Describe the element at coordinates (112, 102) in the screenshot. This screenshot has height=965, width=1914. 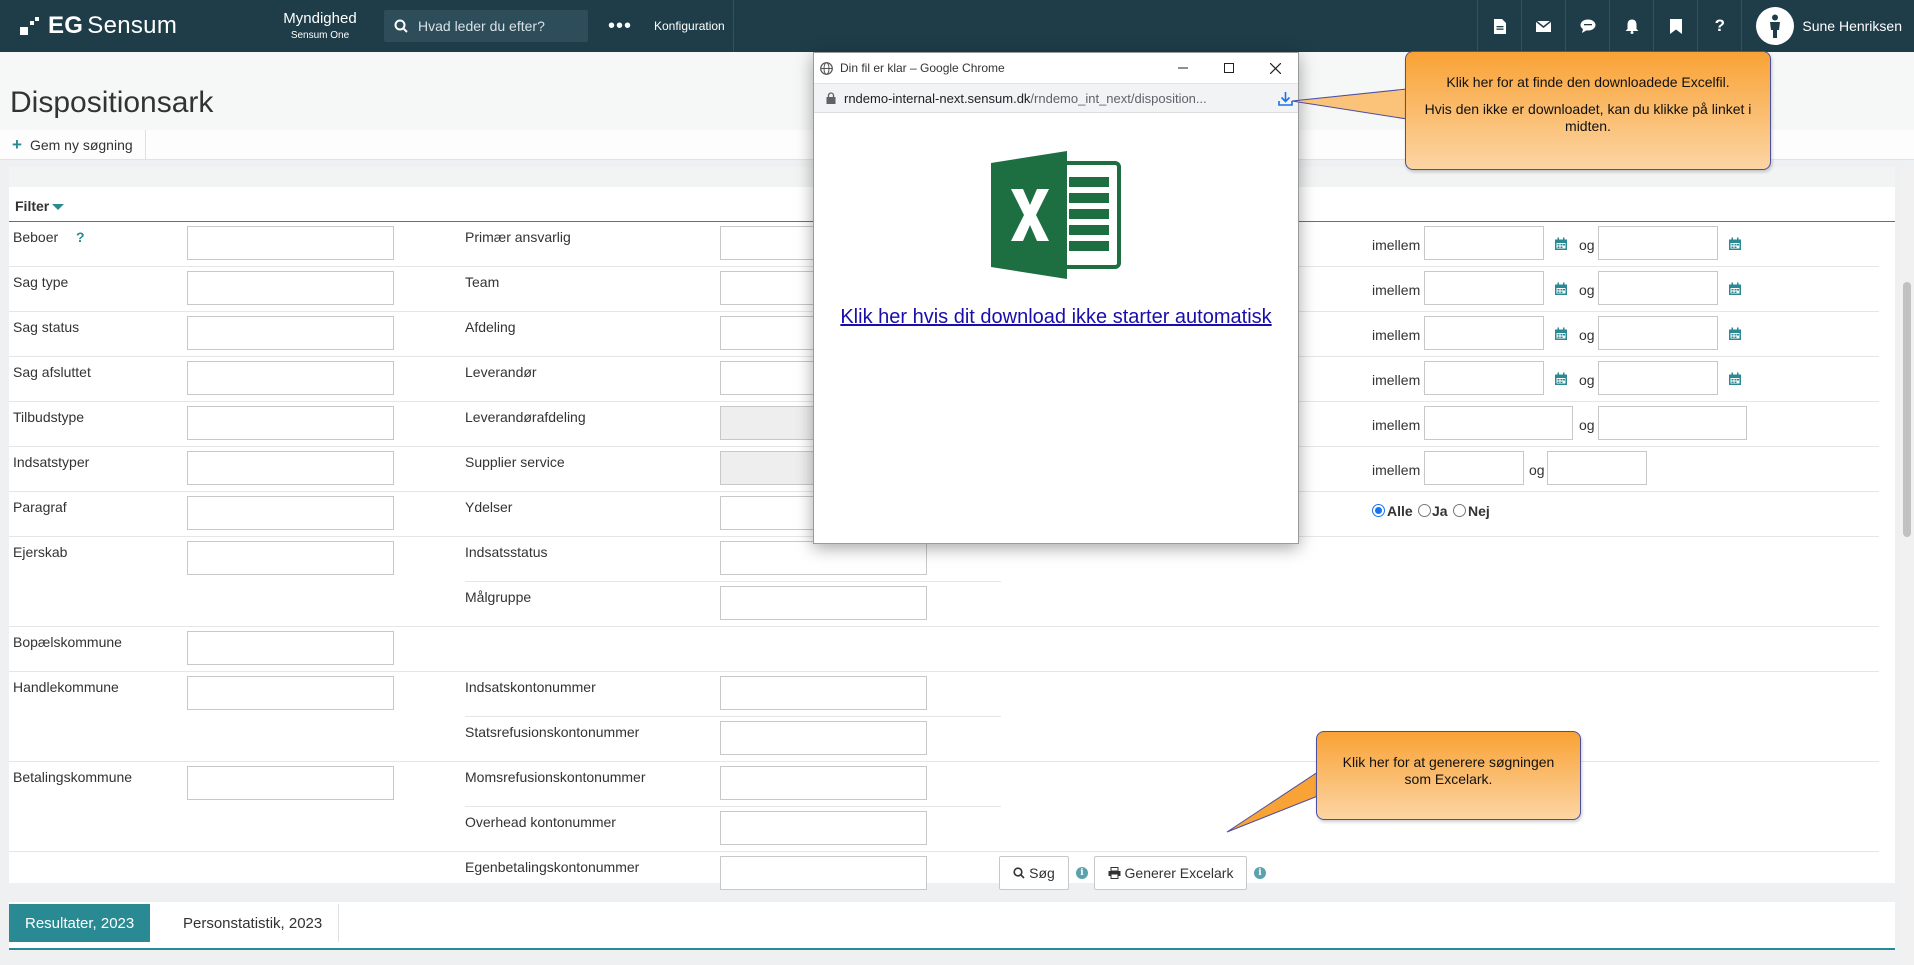
I see `page-title: Dispositionsark` at that location.